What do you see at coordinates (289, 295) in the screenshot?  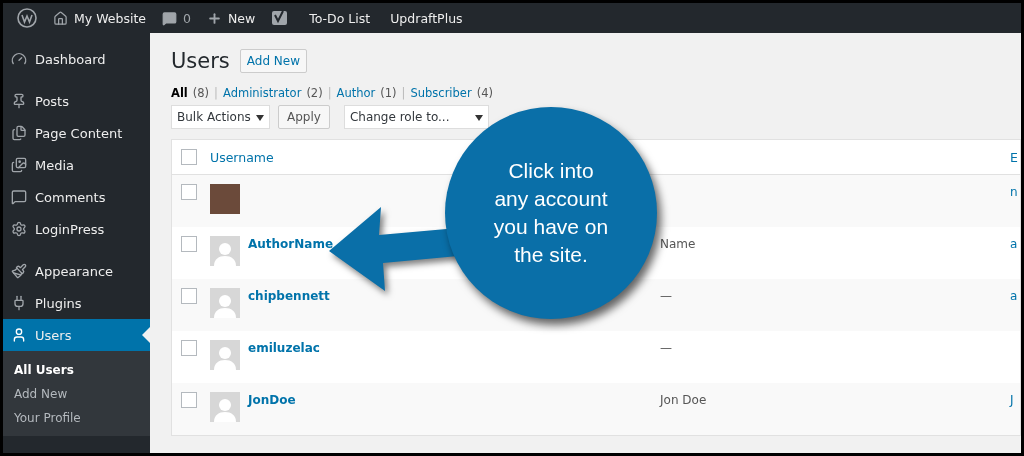 I see `username-link: chipbennett` at bounding box center [289, 295].